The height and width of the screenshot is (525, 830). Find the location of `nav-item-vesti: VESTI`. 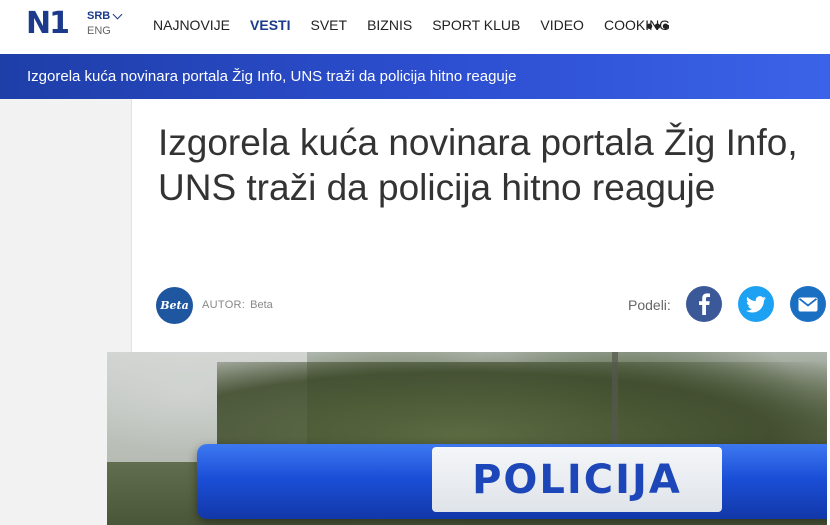

nav-item-vesti: VESTI is located at coordinates (270, 25).